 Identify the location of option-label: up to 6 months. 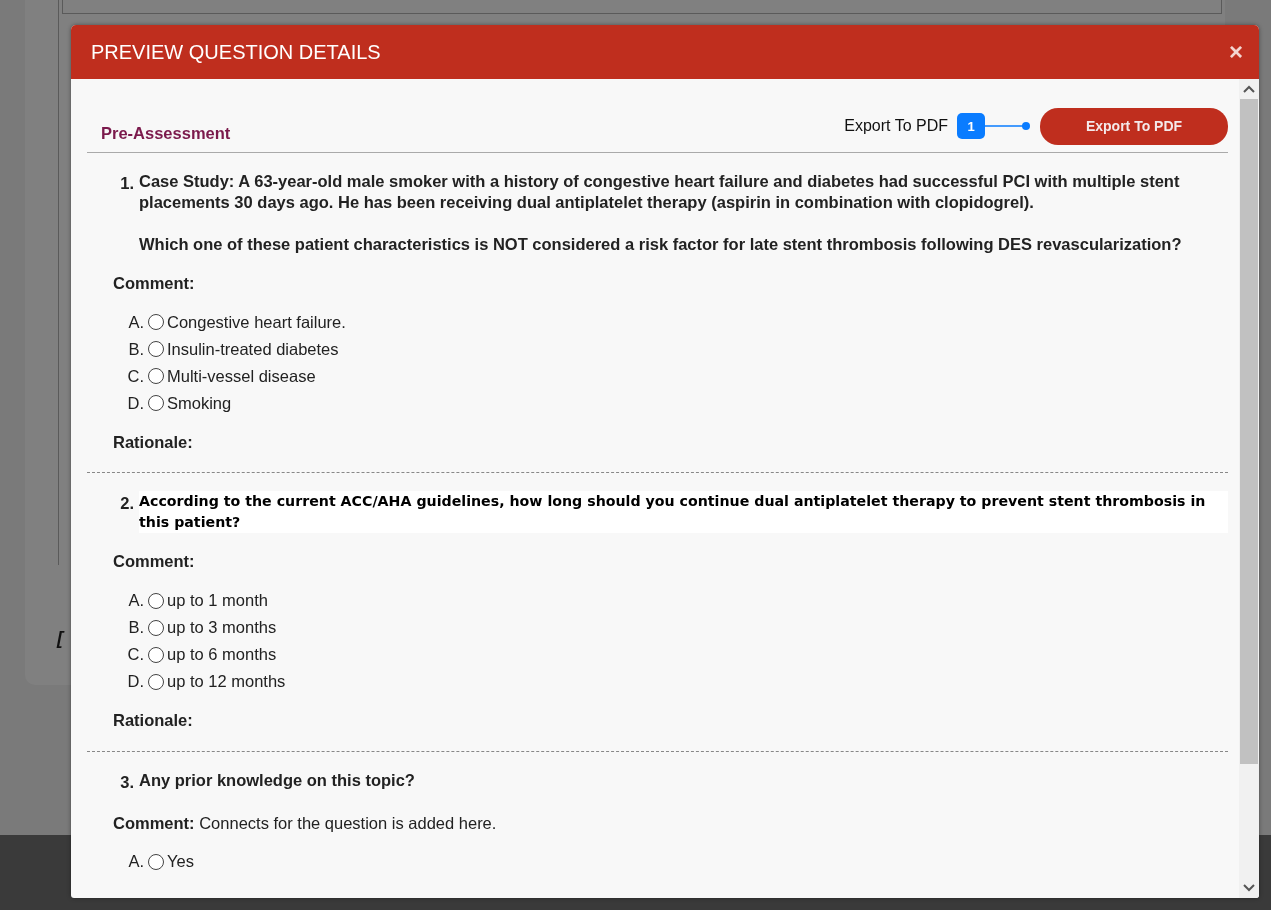
(222, 654).